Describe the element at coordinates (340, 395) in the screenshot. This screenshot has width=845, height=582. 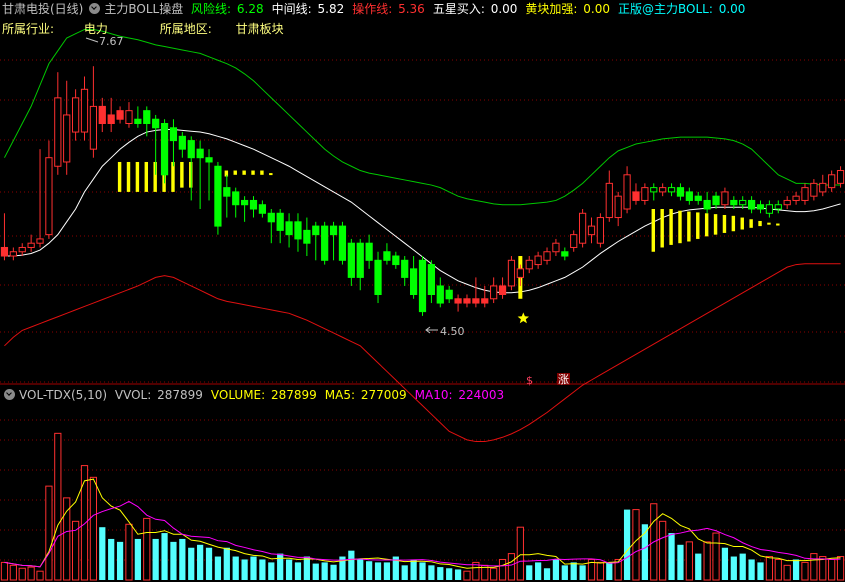
I see `volume-field-2: MA5:` at that location.